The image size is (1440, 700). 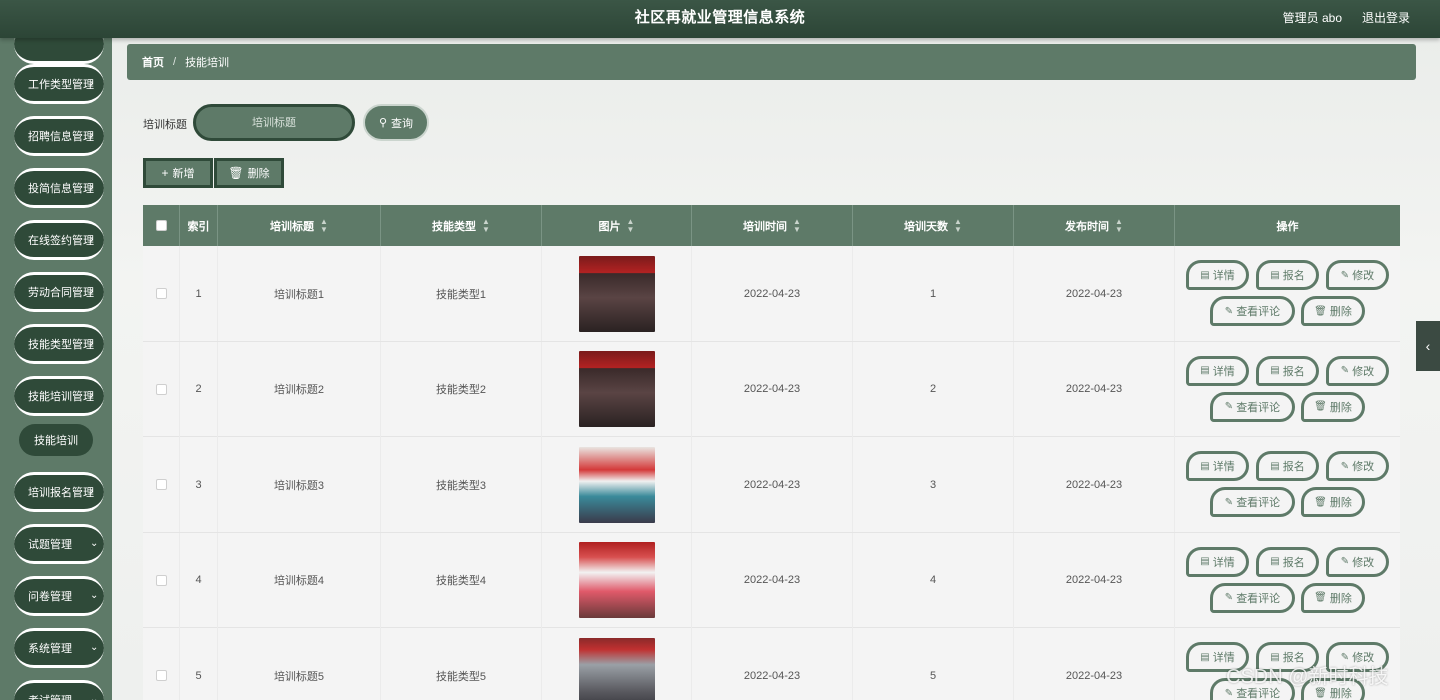 What do you see at coordinates (609, 226) in the screenshot?
I see `col-image-label: 图片` at bounding box center [609, 226].